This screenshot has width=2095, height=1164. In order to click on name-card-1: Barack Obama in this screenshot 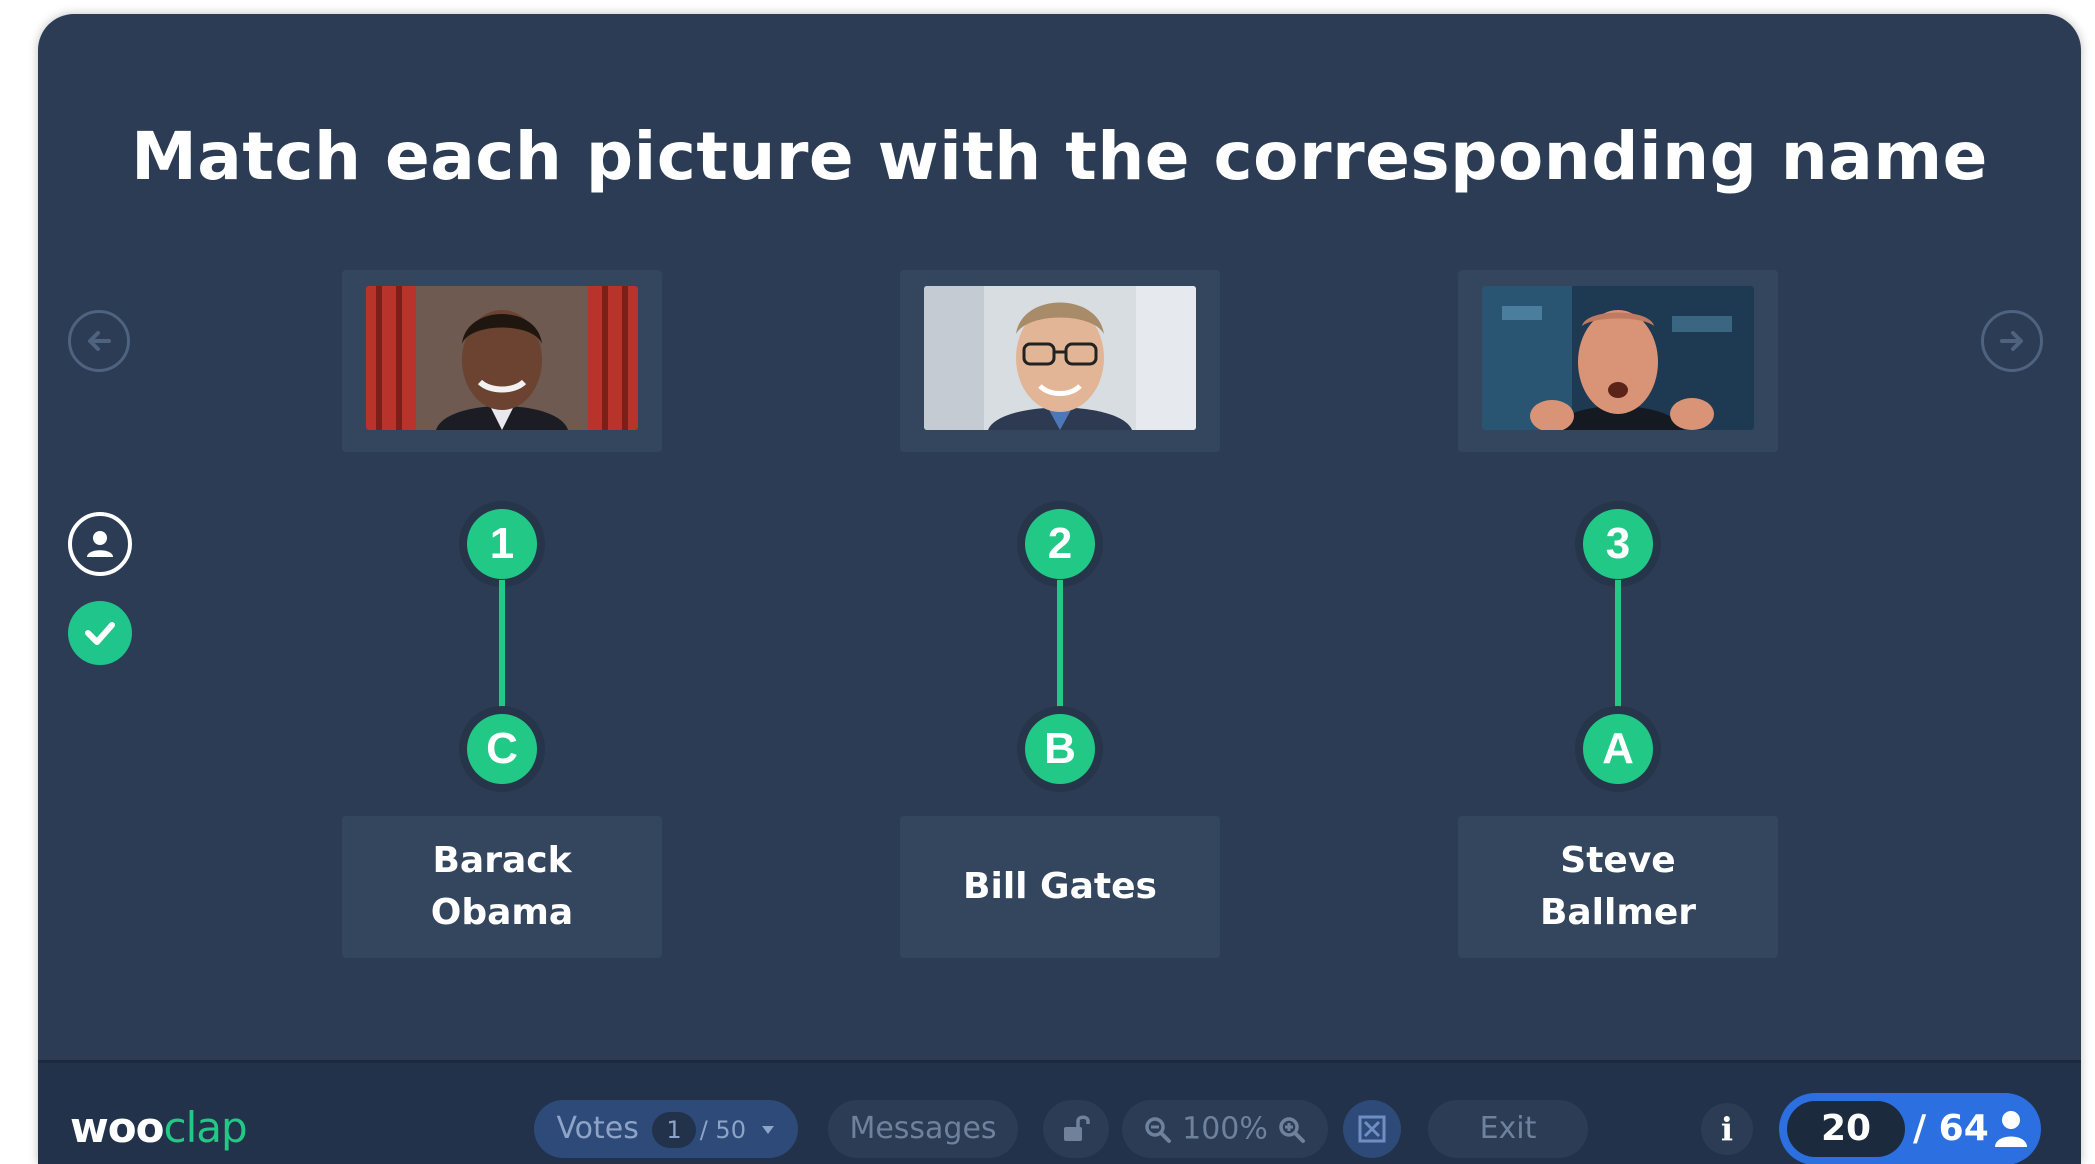, I will do `click(502, 887)`.